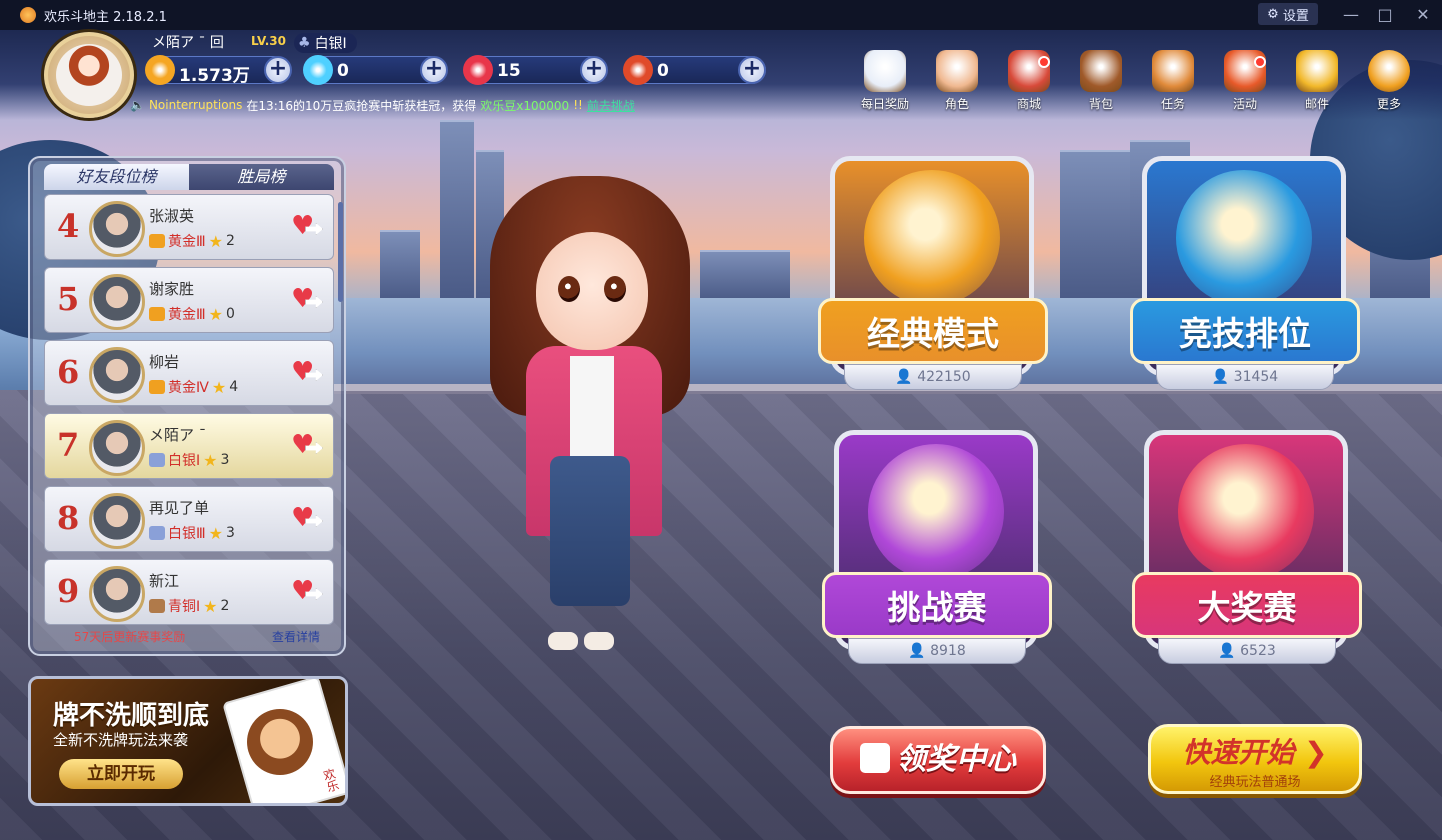 The height and width of the screenshot is (840, 1442). What do you see at coordinates (1385, 15) in the screenshot?
I see `maximize-button: □` at bounding box center [1385, 15].